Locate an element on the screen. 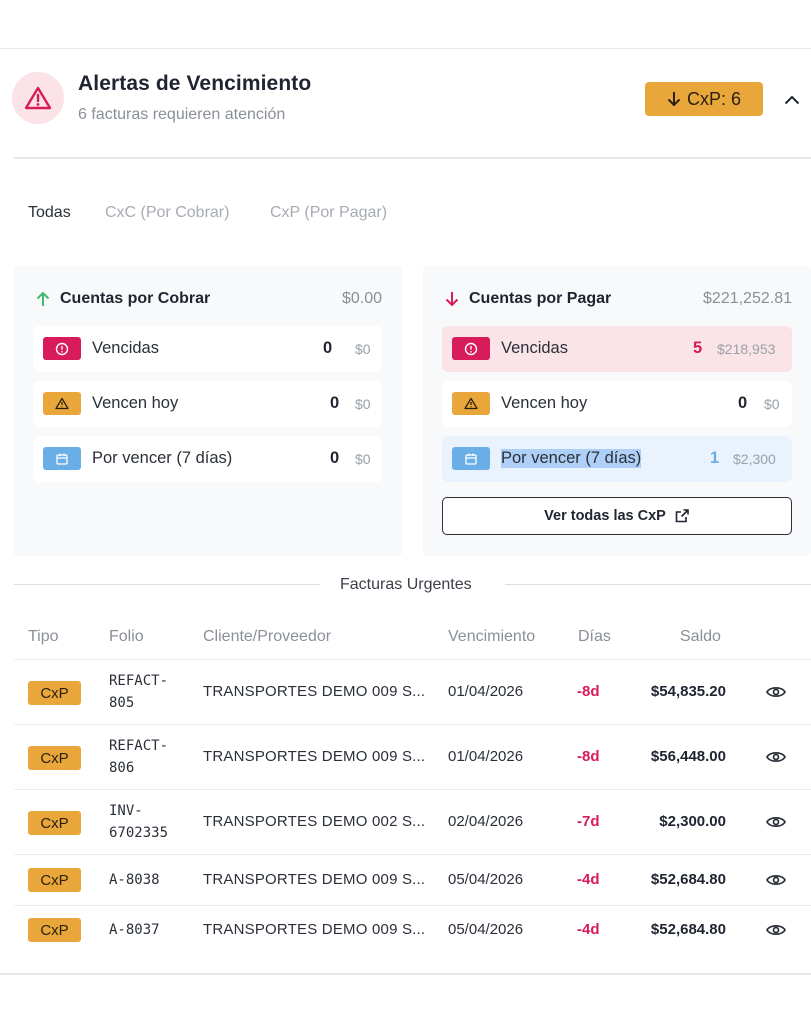 This screenshot has width=811, height=1024. urgent-divider-right is located at coordinates (658, 584).